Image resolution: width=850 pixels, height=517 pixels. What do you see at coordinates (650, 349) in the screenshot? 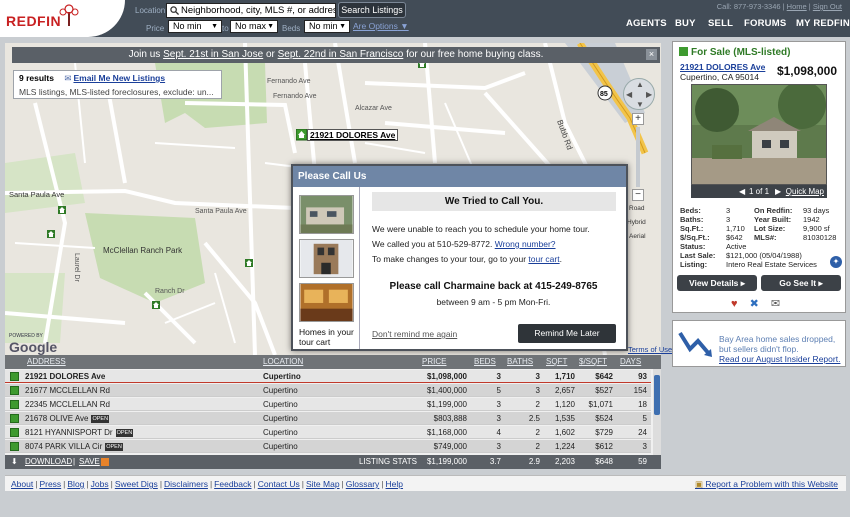
I see `terms-of-use-link: Terms of Use` at bounding box center [650, 349].